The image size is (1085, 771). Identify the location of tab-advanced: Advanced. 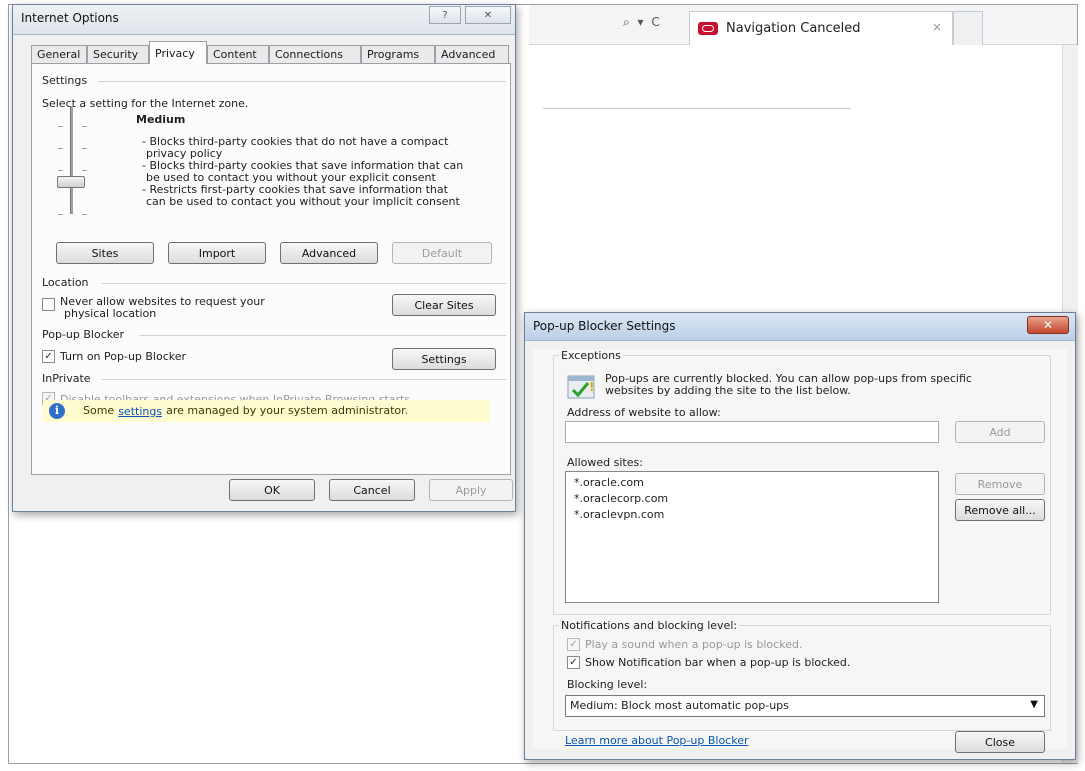
(472, 54).